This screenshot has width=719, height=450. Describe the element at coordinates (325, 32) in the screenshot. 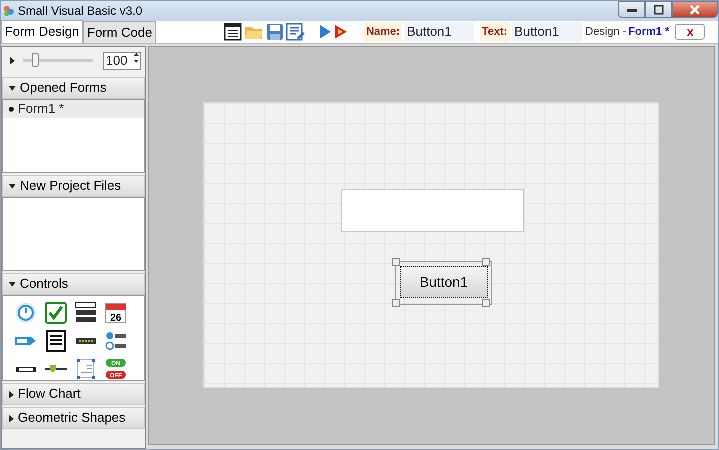

I see `play-icon` at that location.